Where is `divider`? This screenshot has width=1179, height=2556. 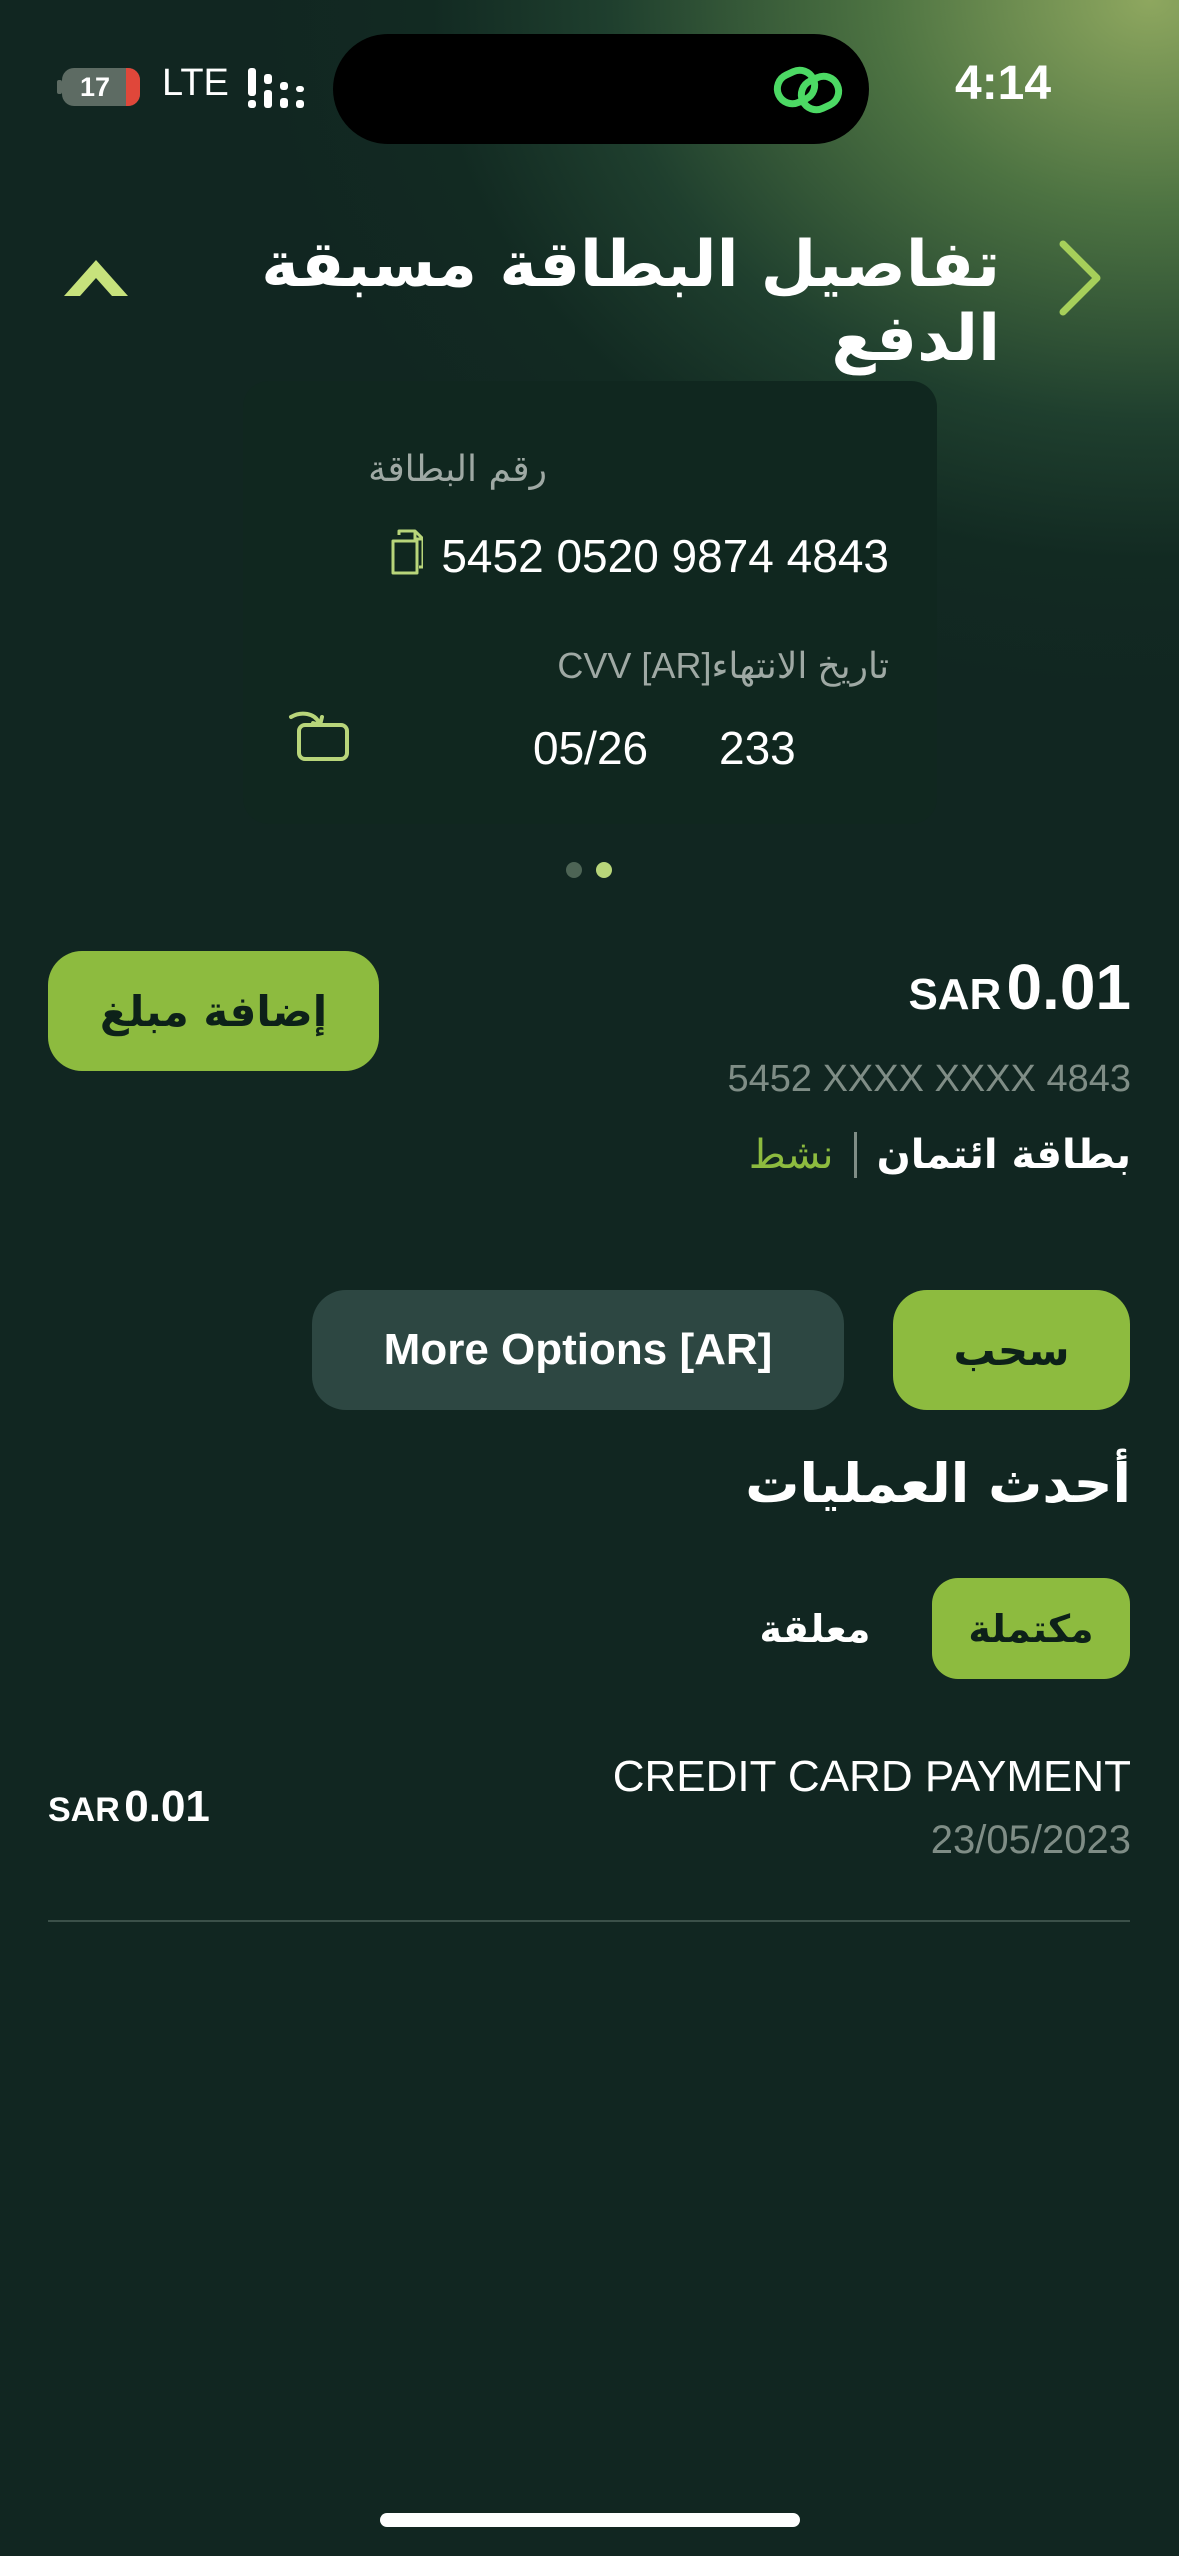 divider is located at coordinates (855, 1155).